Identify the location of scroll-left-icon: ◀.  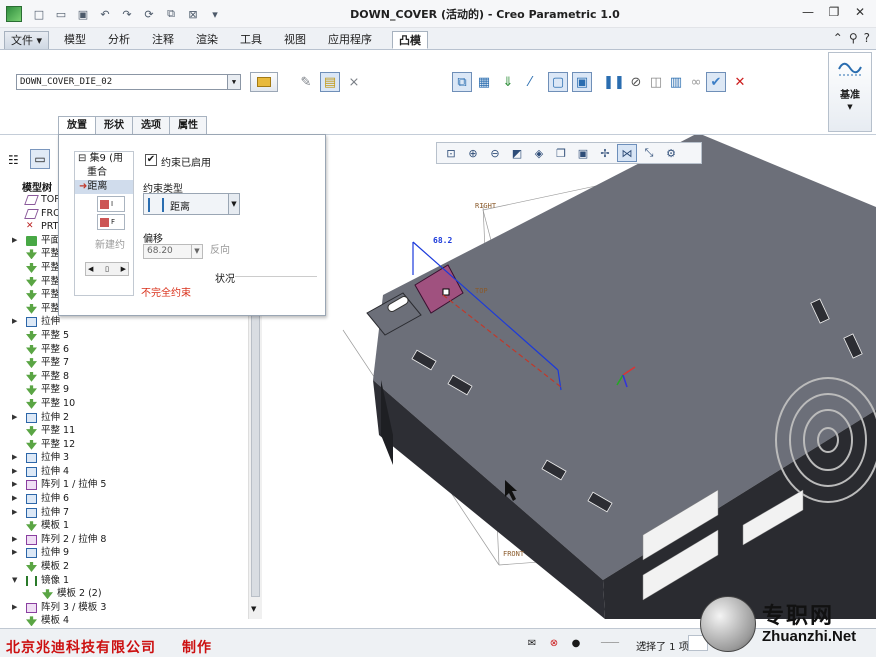
(90, 269).